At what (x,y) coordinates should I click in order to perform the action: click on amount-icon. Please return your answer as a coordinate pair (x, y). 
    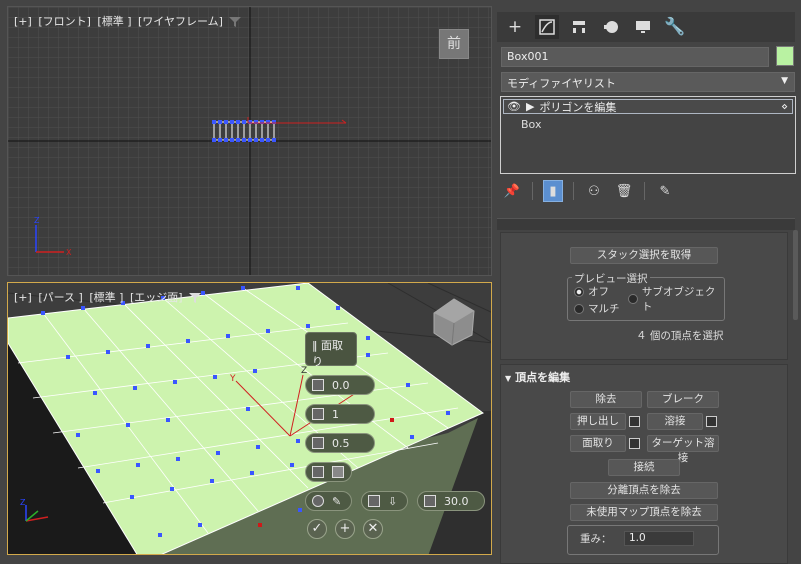
    Looking at the image, I should click on (318, 443).